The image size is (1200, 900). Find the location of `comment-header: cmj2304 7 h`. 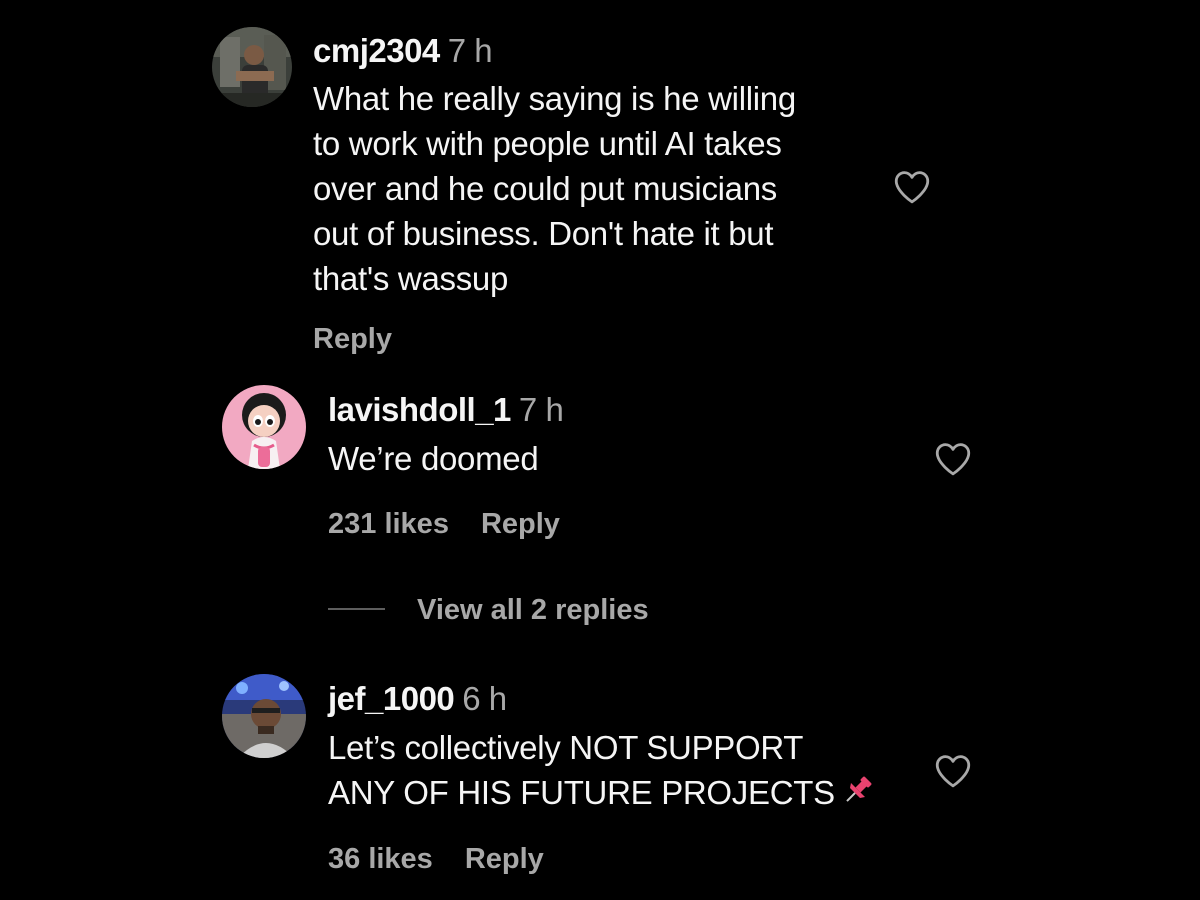

comment-header: cmj2304 7 h is located at coordinates (403, 51).